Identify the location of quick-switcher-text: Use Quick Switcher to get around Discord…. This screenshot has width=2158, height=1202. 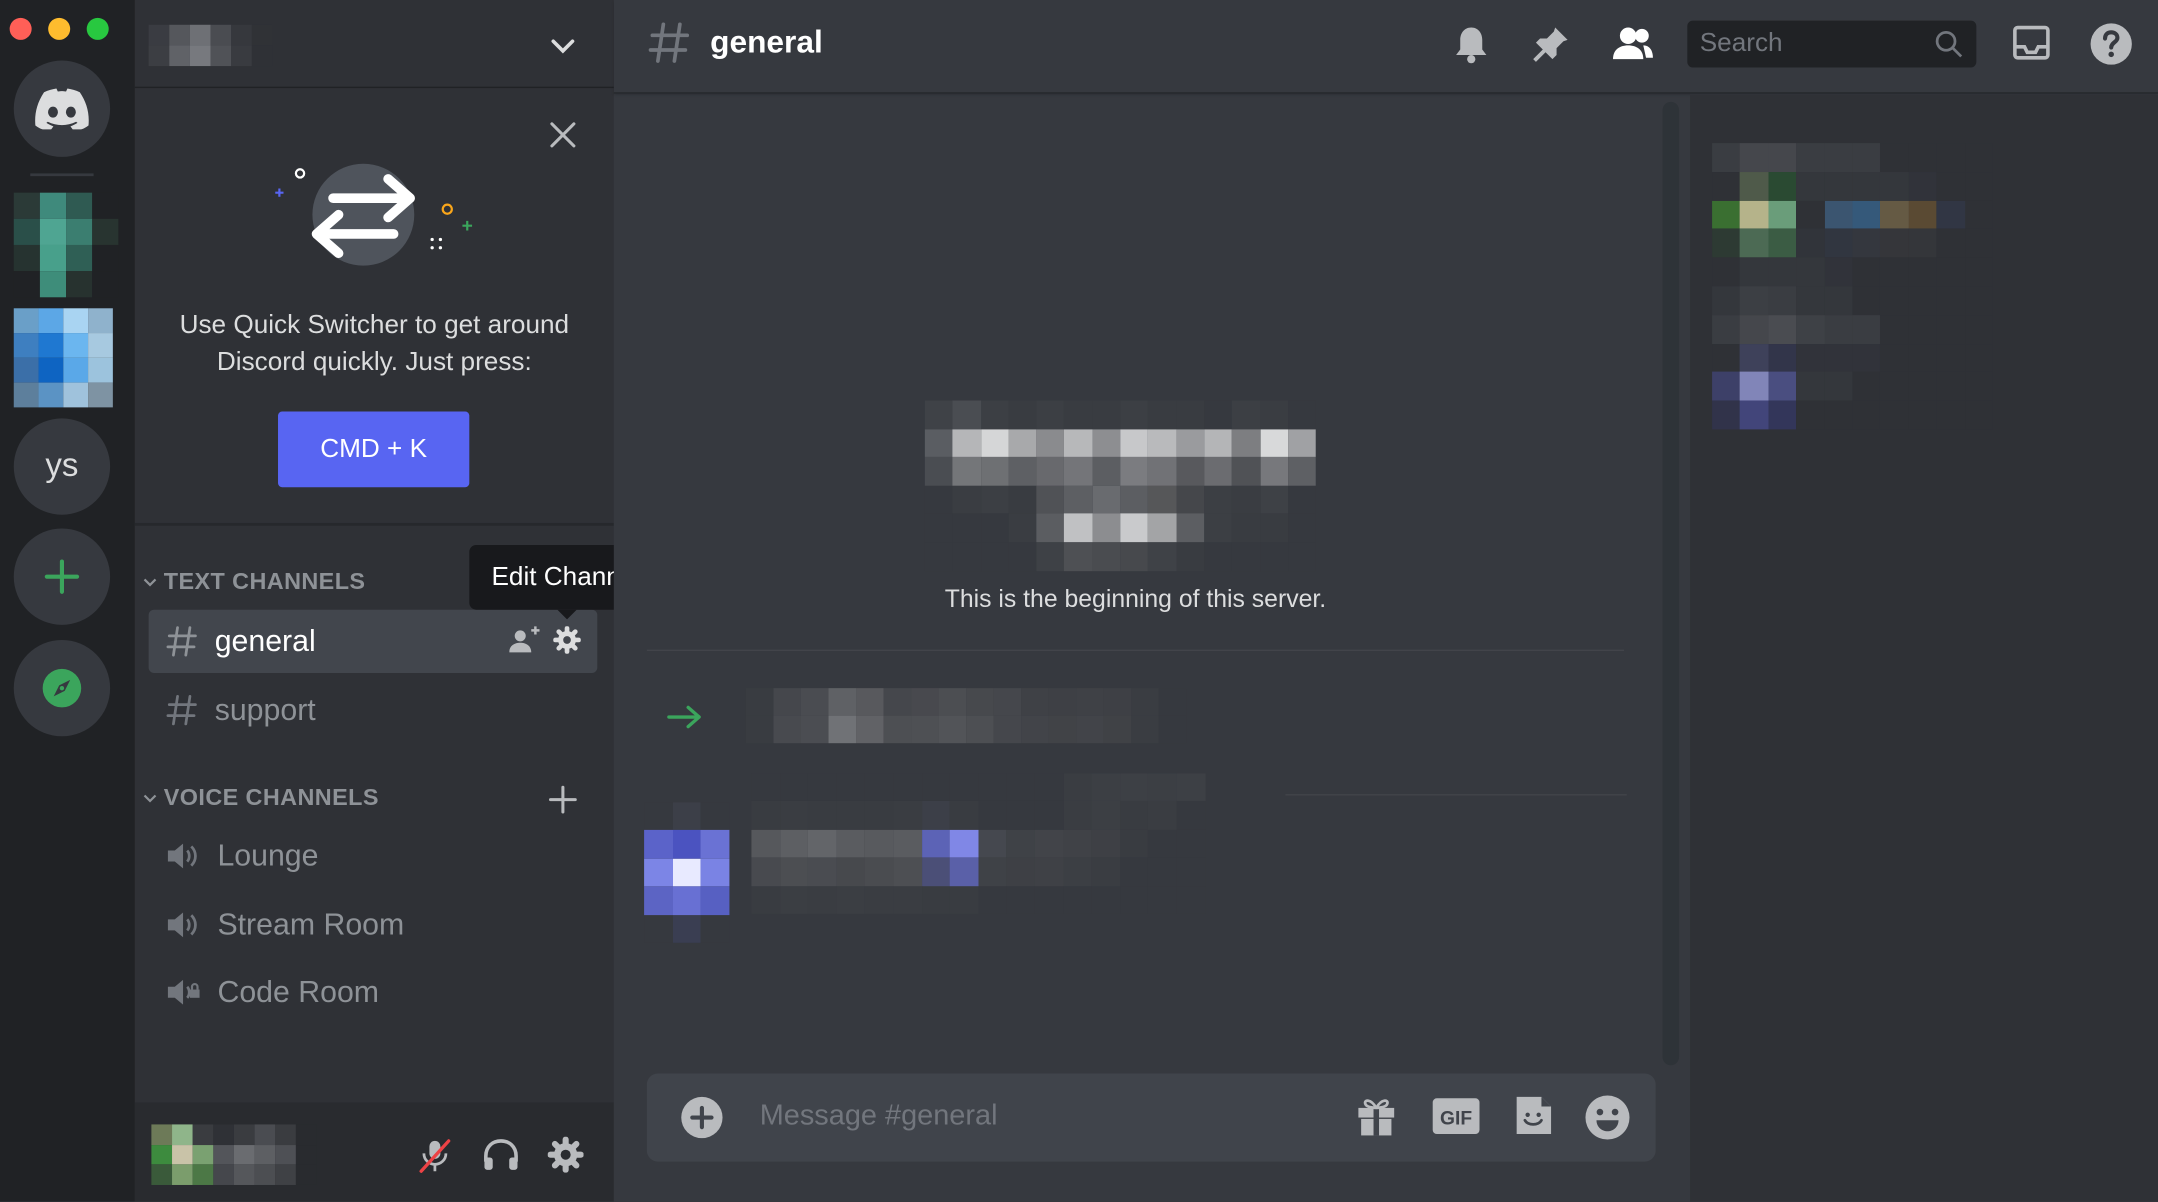
(374, 344).